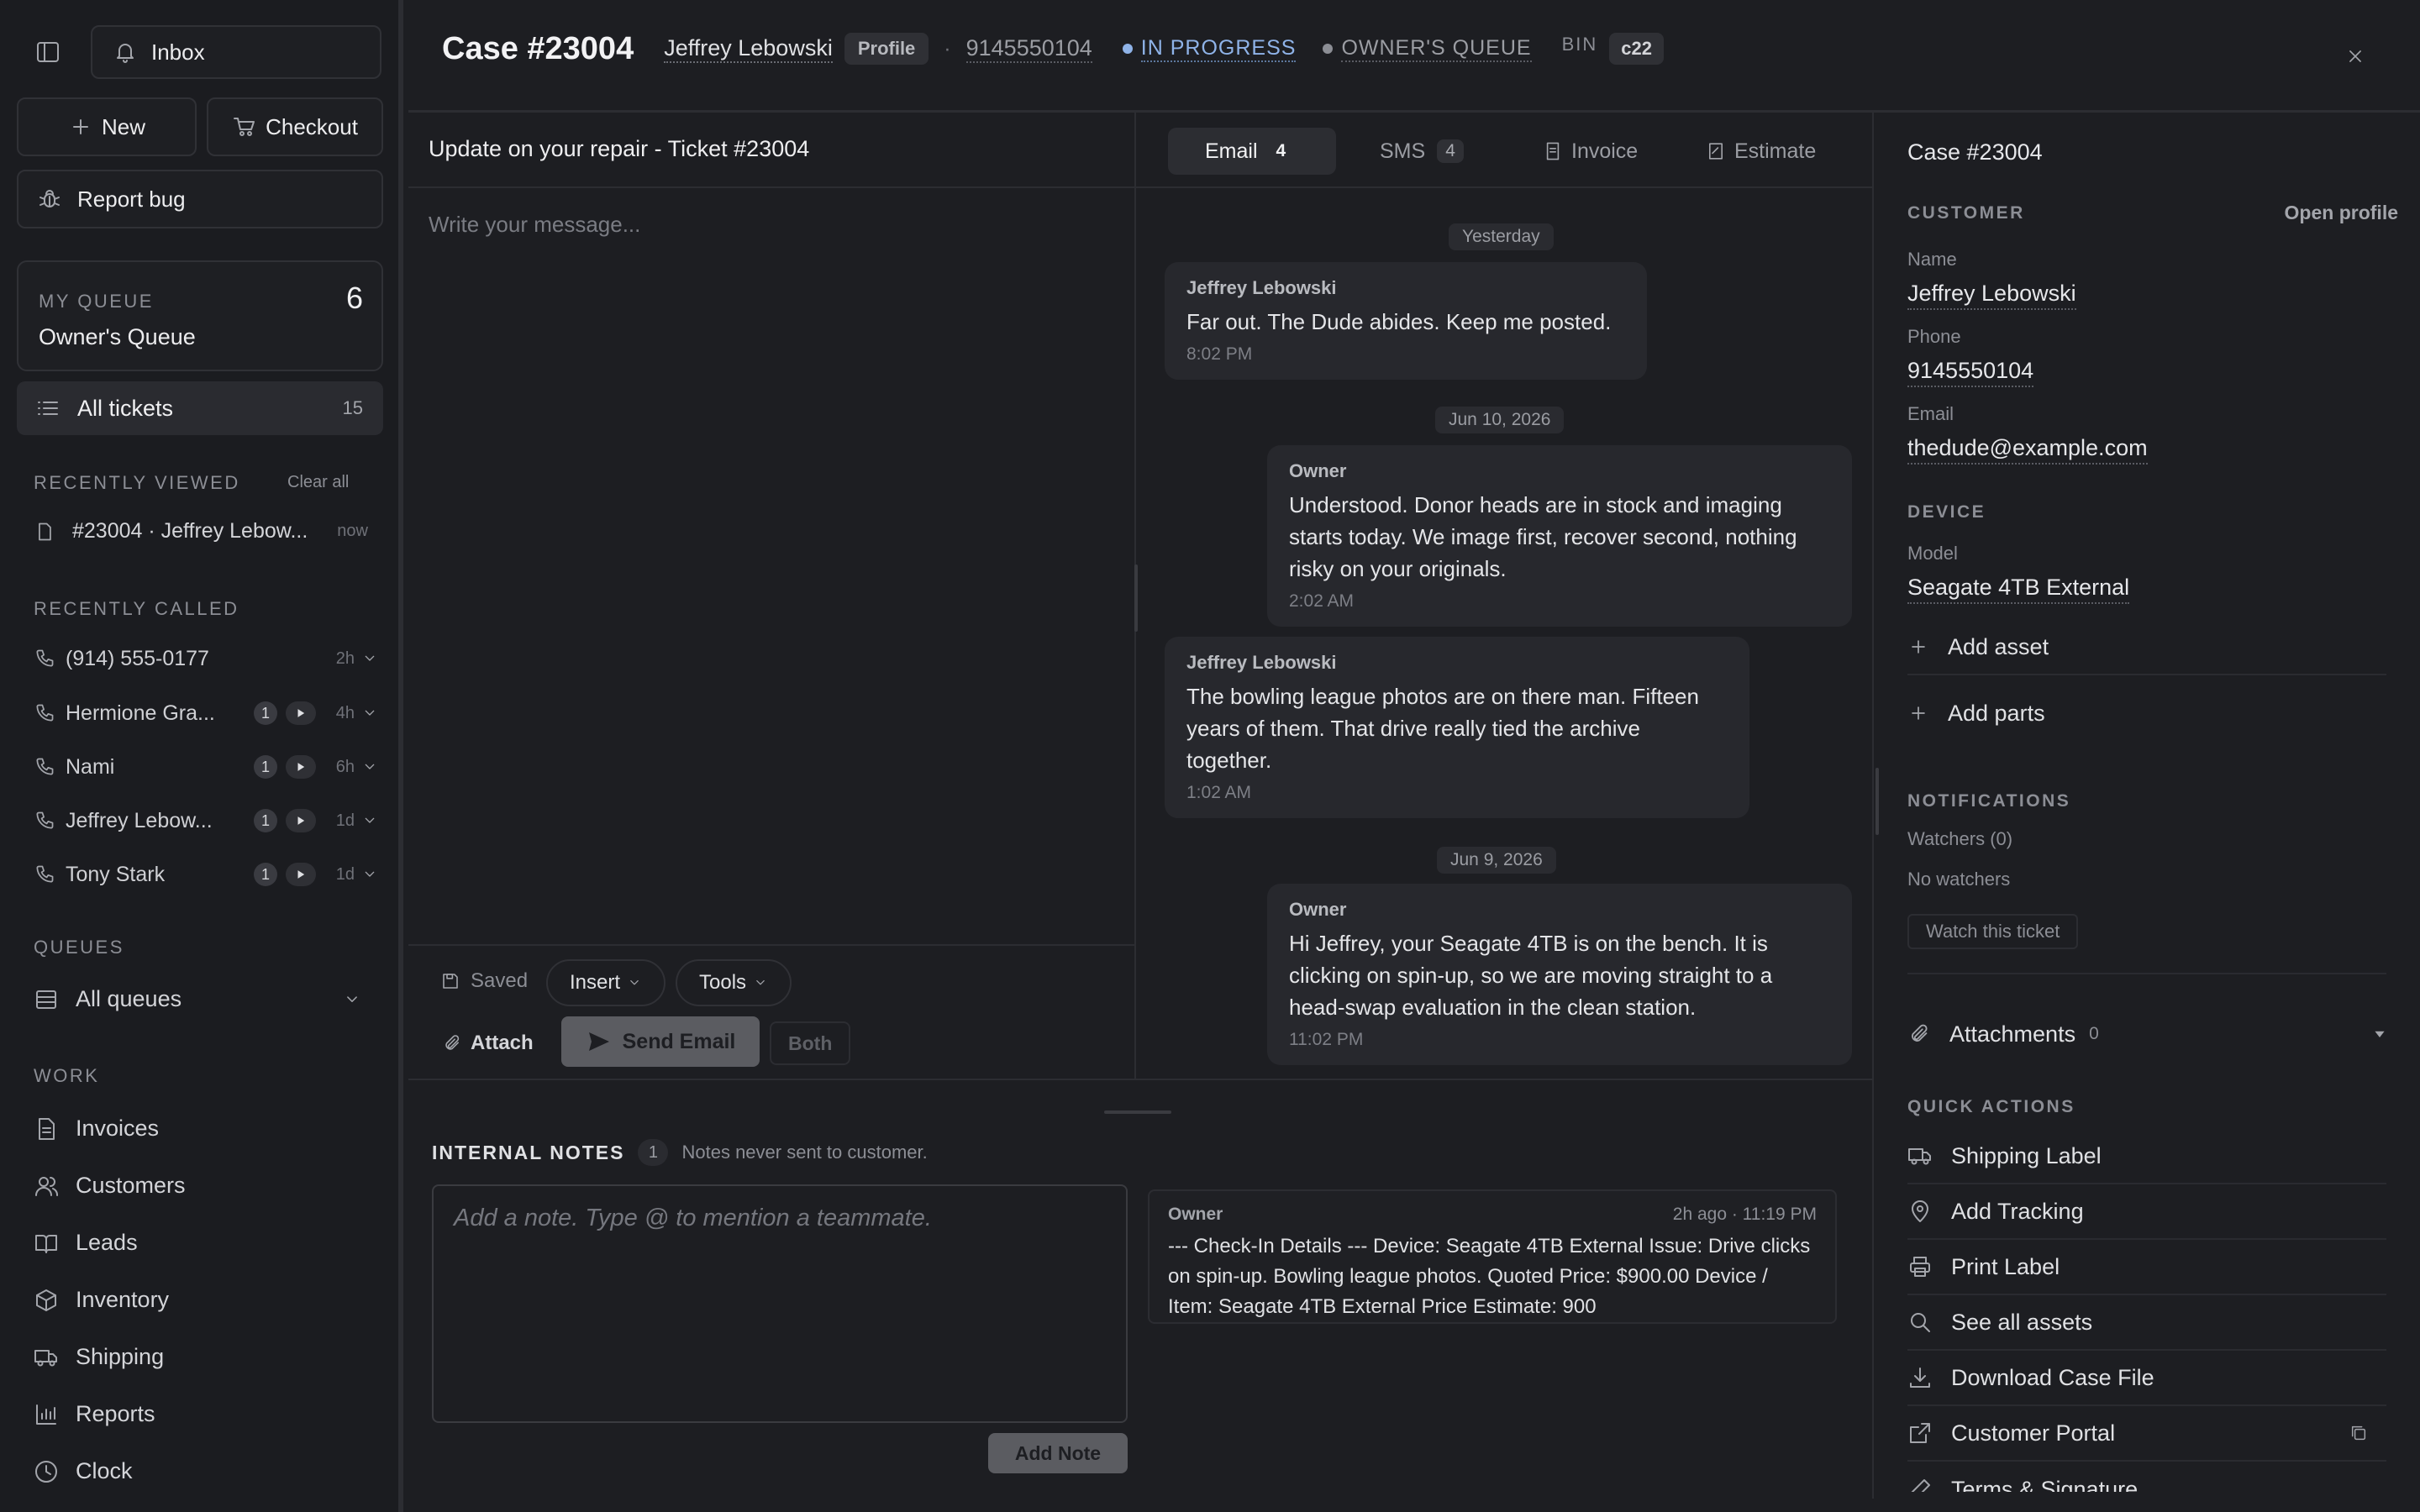 This screenshot has height=1512, width=2420. Describe the element at coordinates (118, 1128) in the screenshot. I see `nav-label: Invoices` at that location.